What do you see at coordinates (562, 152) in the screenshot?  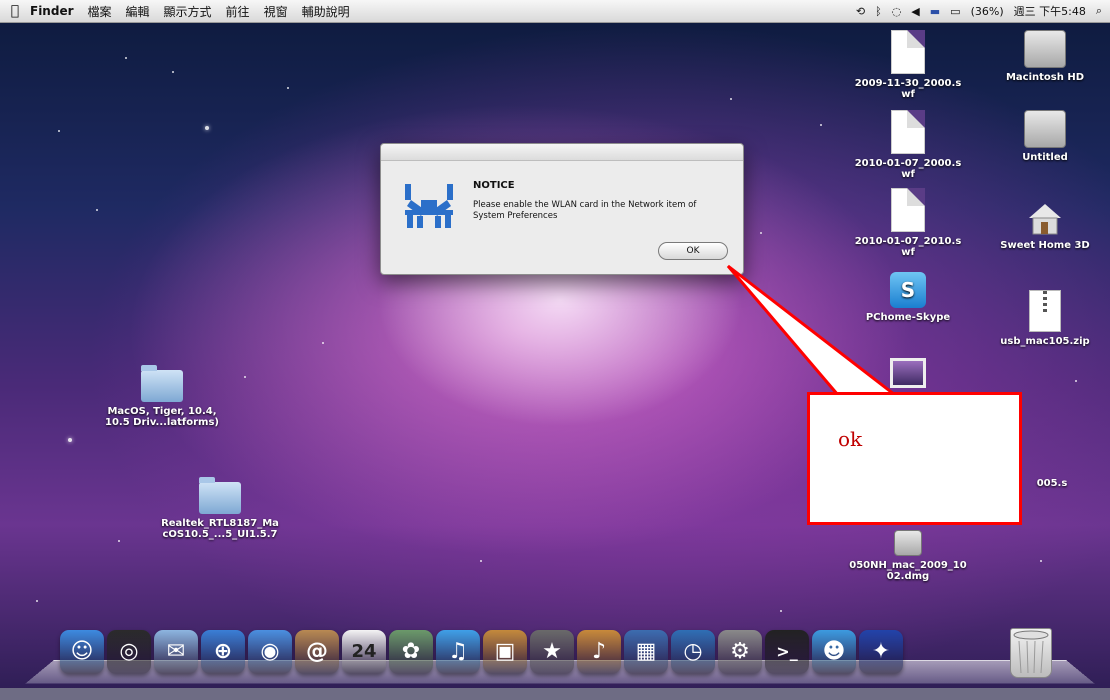 I see `dialog-titlebar` at bounding box center [562, 152].